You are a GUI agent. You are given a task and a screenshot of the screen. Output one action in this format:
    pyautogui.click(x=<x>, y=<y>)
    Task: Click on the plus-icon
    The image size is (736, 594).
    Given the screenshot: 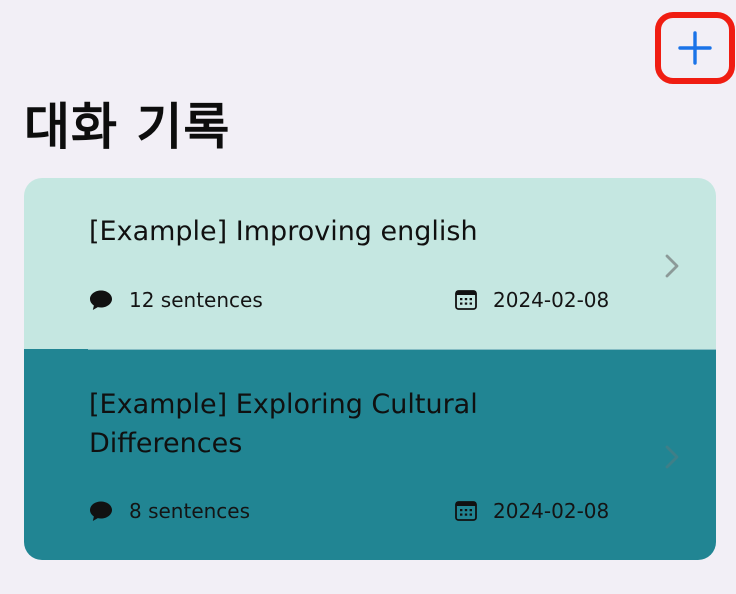 What is the action you would take?
    pyautogui.click(x=695, y=48)
    